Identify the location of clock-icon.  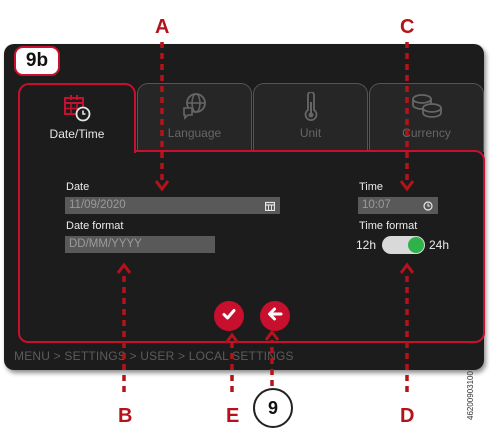
(428, 207).